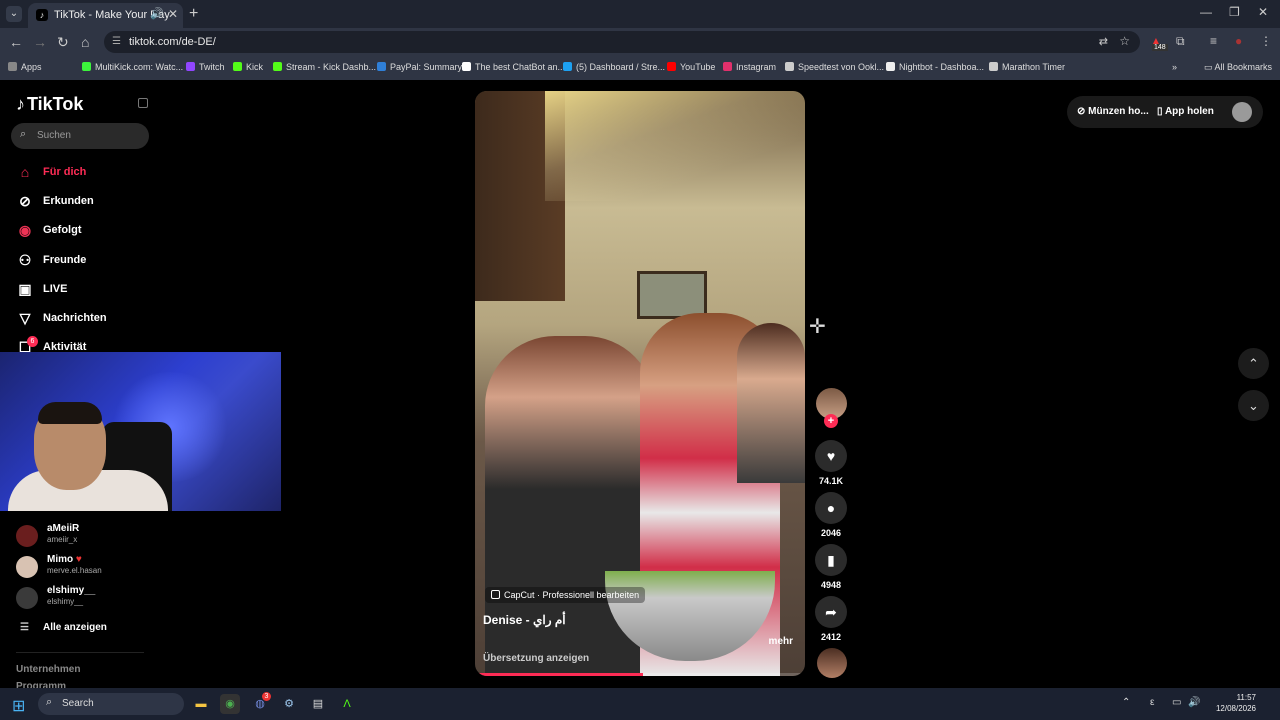 The height and width of the screenshot is (720, 1280). Describe the element at coordinates (16, 42) in the screenshot. I see `back-icon: ←` at that location.